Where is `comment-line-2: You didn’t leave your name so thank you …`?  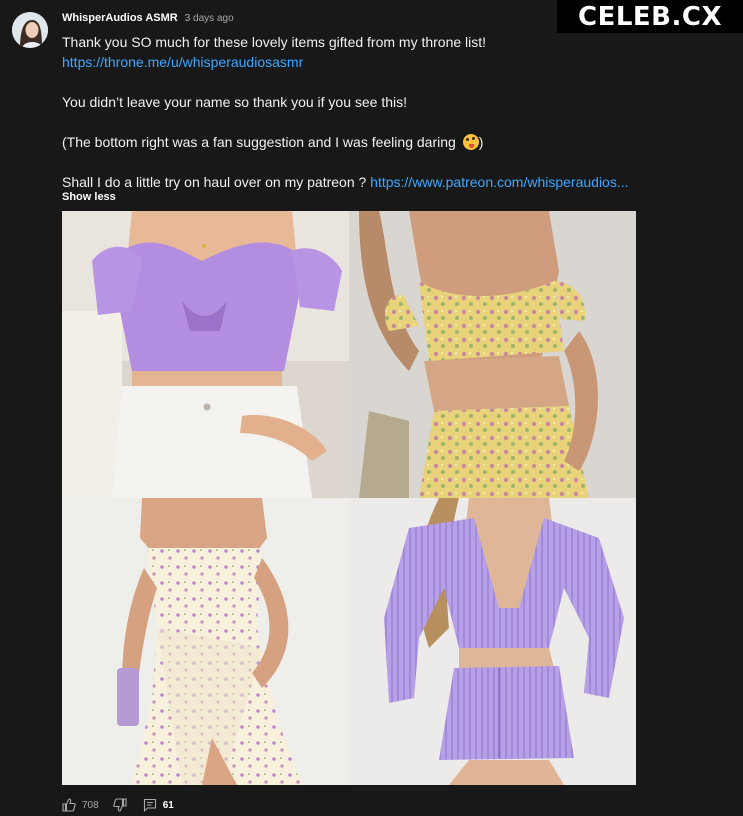 comment-line-2: You didn’t leave your name so thank you … is located at coordinates (235, 102).